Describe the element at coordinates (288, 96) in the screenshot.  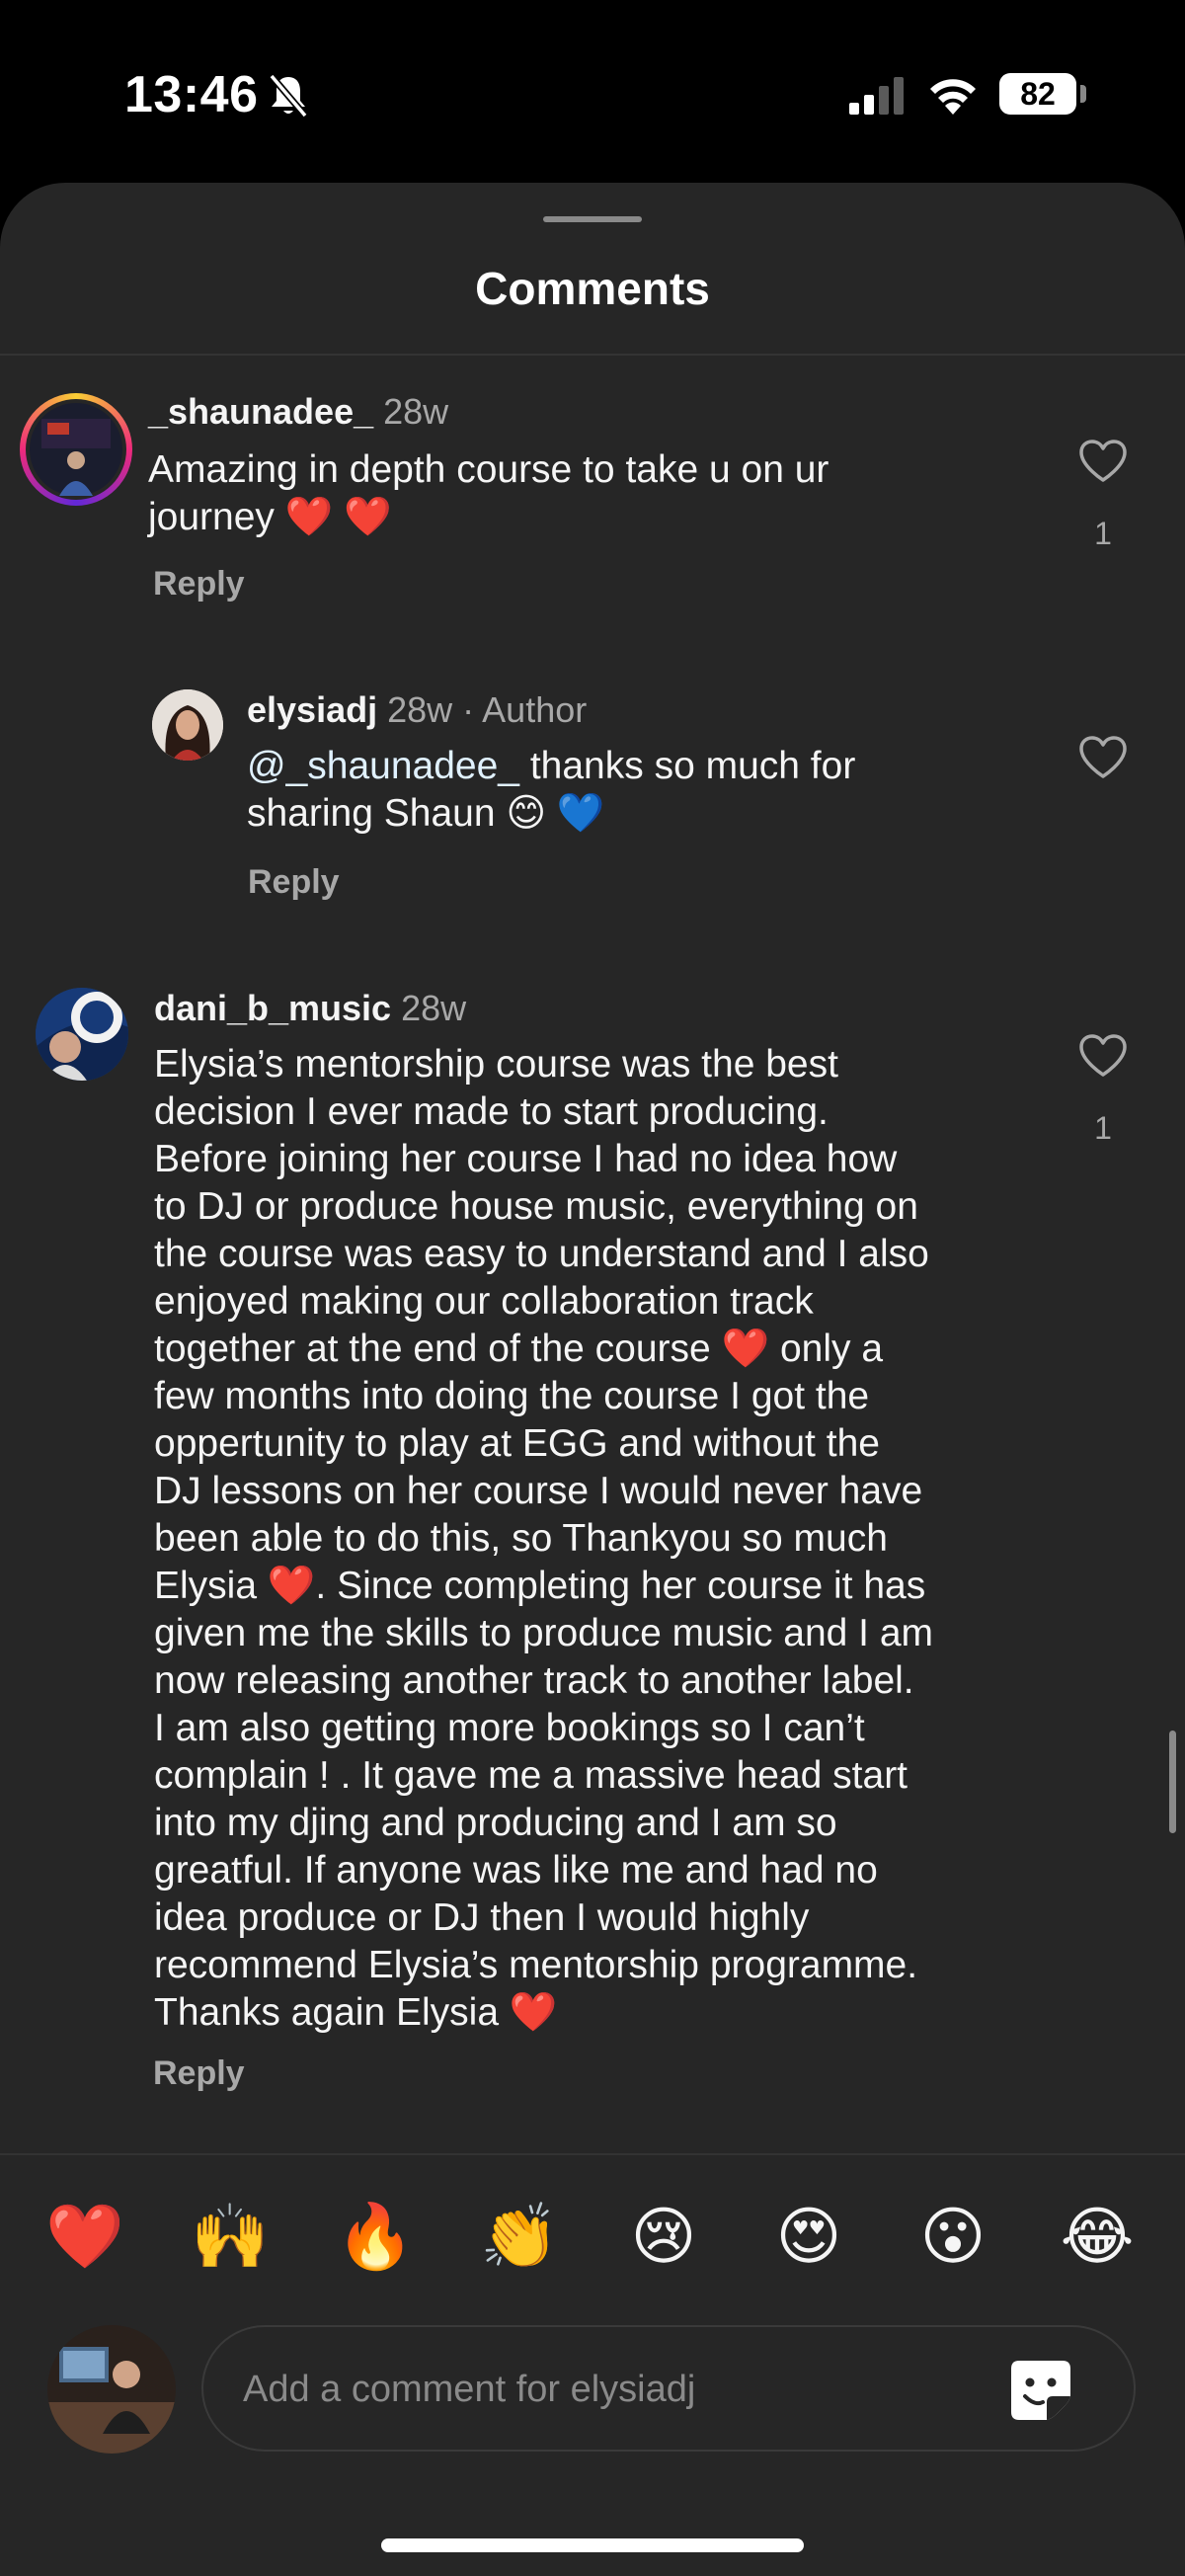
I see `bell-muted-icon` at that location.